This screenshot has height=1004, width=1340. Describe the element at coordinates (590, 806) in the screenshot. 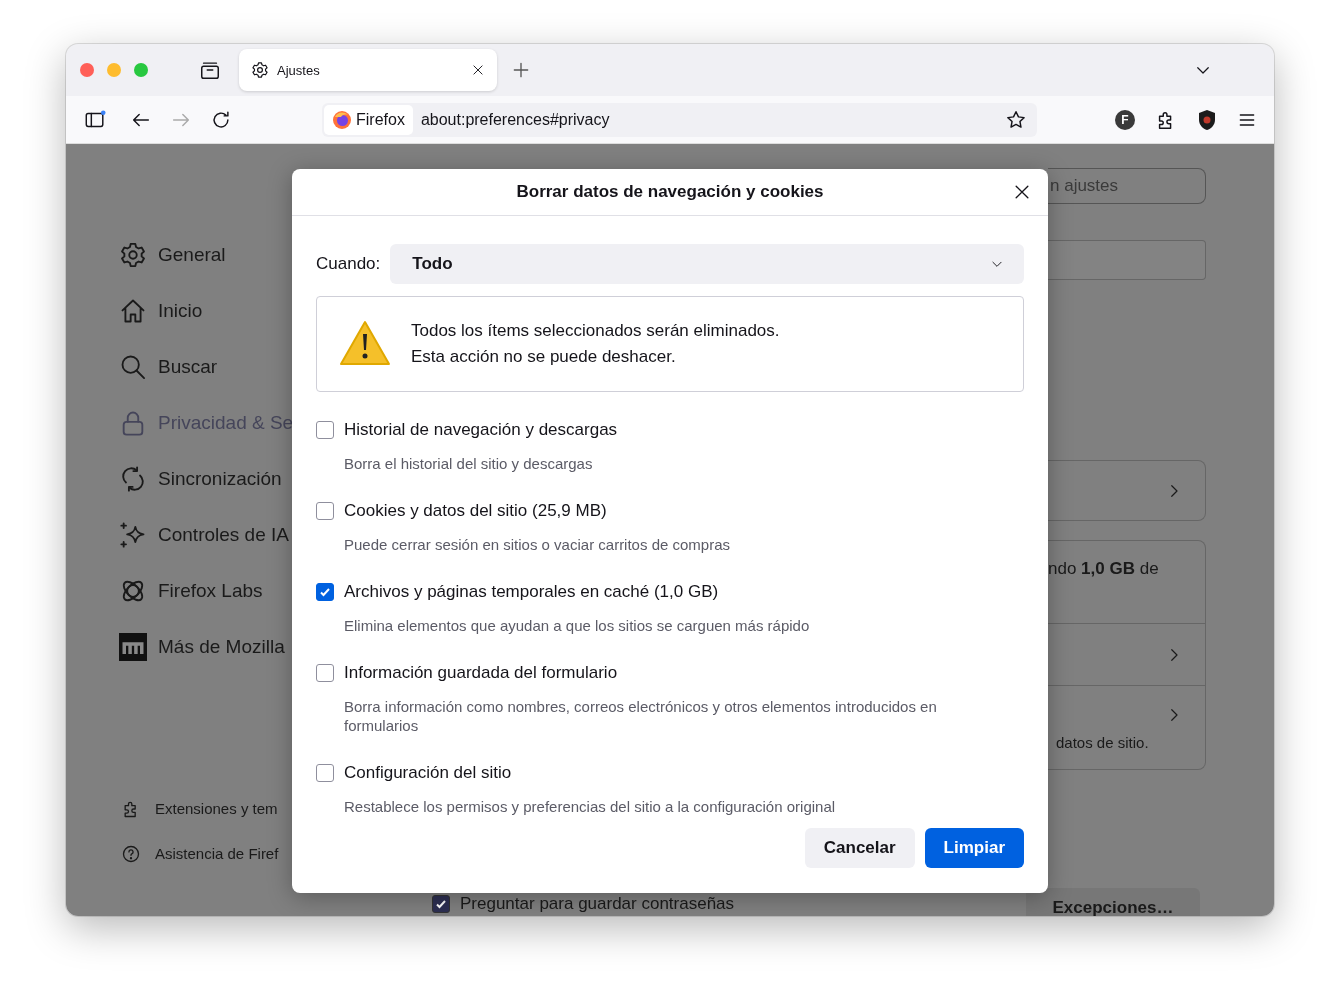

I see `option-description: Restablece los permisos y preferencias del sitio a la configuración original` at that location.